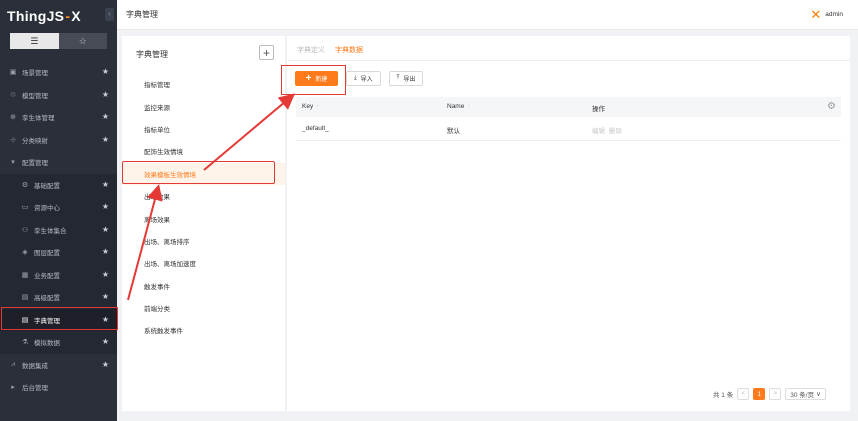 Image resolution: width=858 pixels, height=421 pixels. What do you see at coordinates (58, 95) in the screenshot?
I see `sidebar-item-model: ♲ 模型管理 ★` at bounding box center [58, 95].